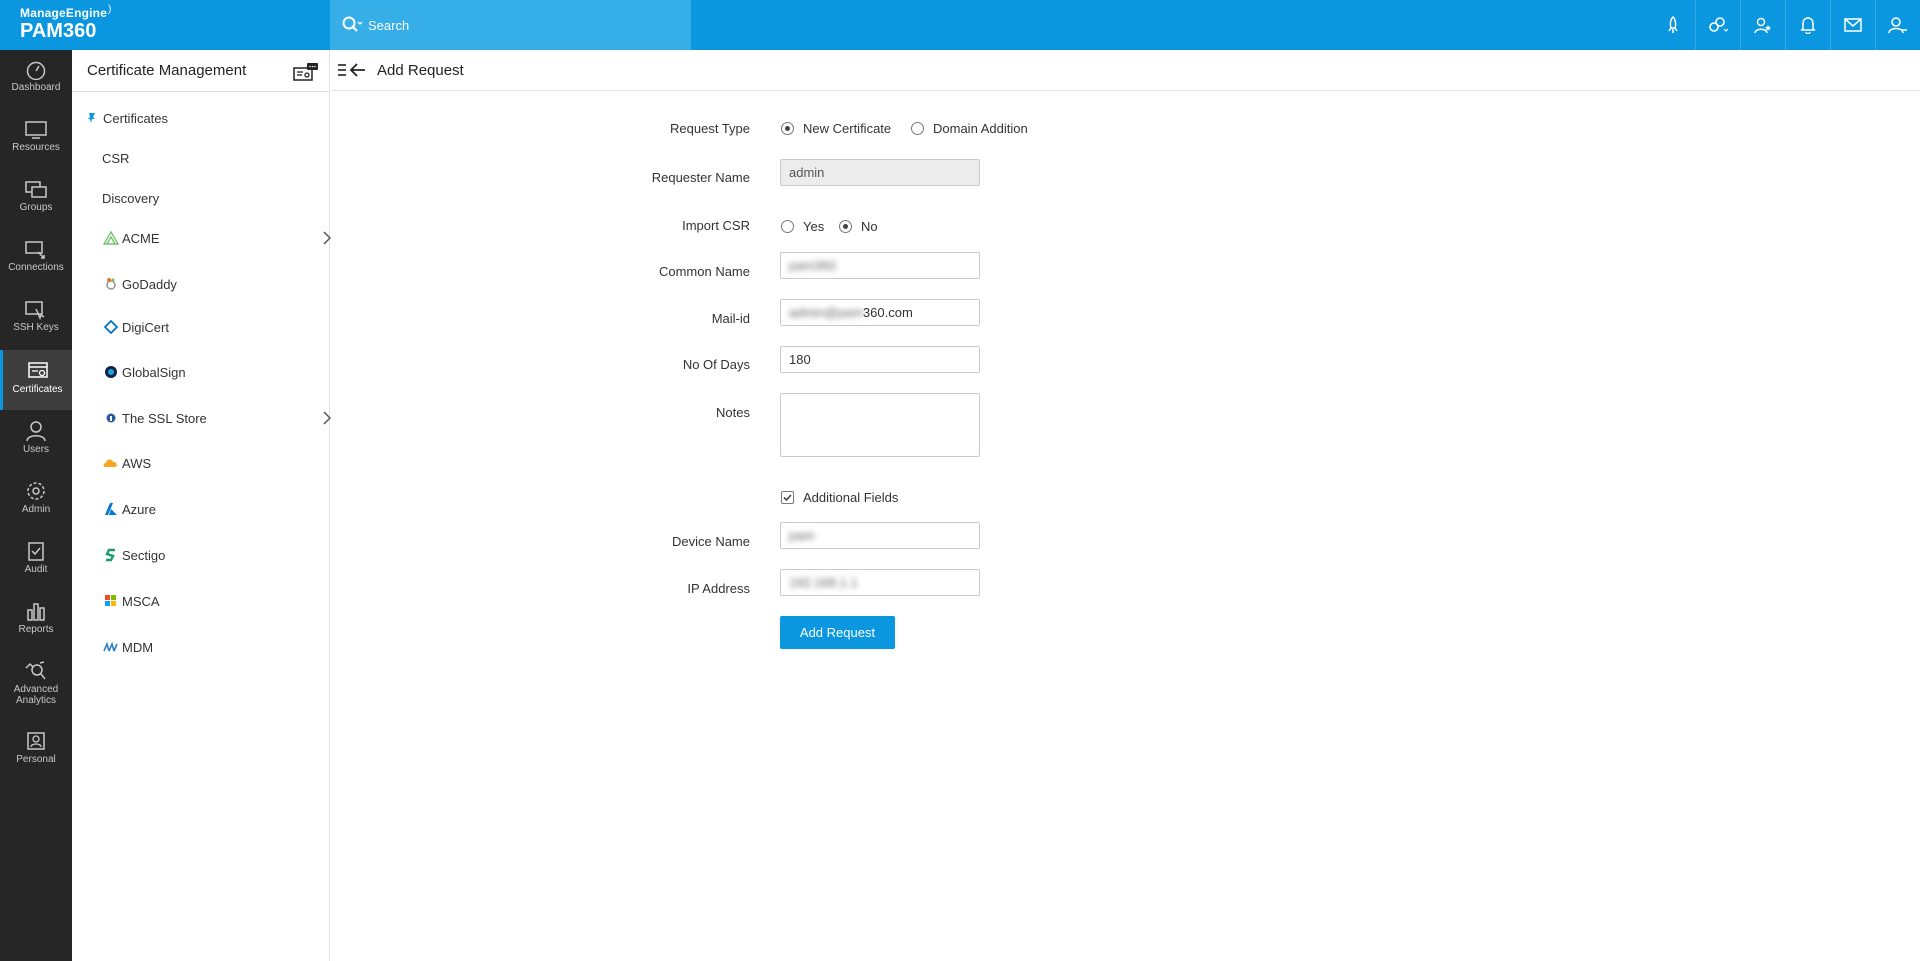 This screenshot has width=1920, height=961. I want to click on product-name: PAM360, so click(58, 31).